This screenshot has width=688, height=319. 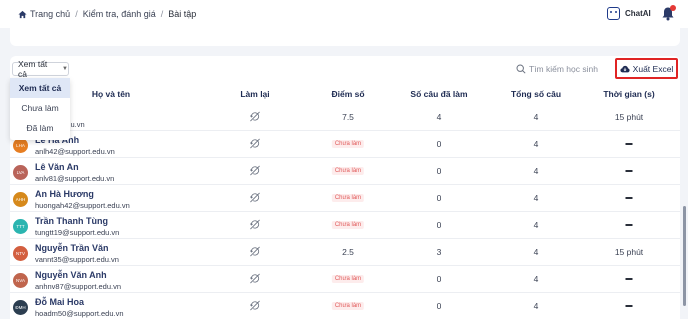 I want to click on chatai-label: ChatAI, so click(x=638, y=13).